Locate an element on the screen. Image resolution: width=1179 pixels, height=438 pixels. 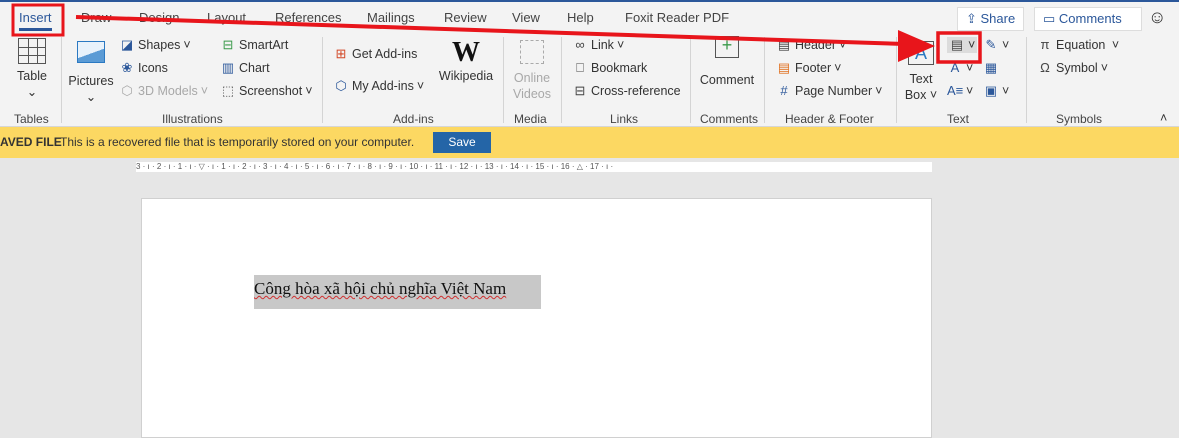
annotation-overlay is located at coordinates (496, 33).